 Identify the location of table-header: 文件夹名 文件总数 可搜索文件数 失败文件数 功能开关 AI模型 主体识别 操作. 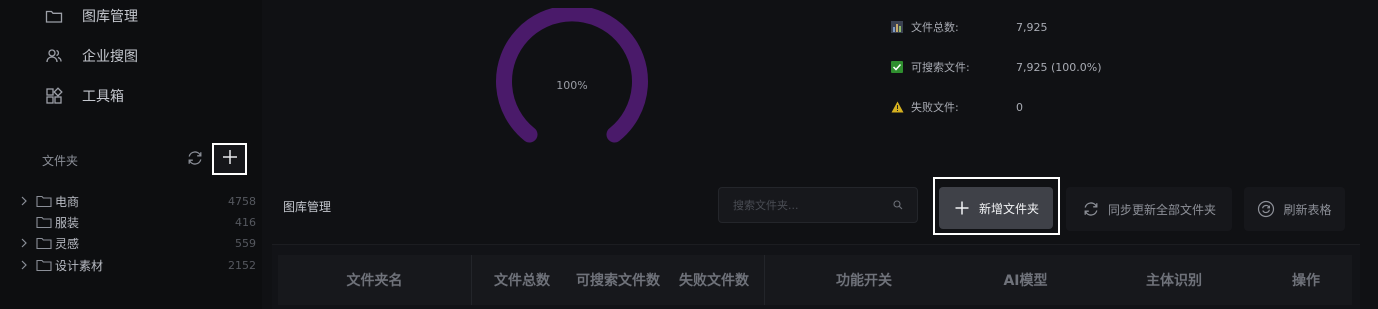
(815, 280).